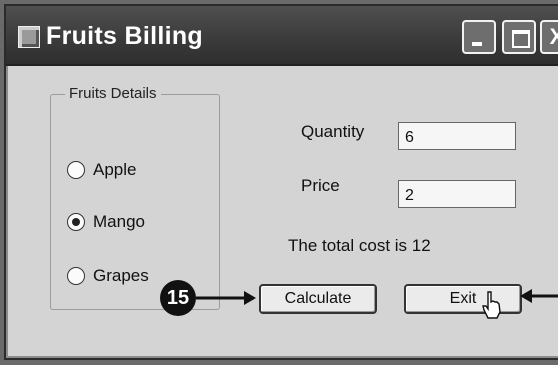 The height and width of the screenshot is (365, 558). What do you see at coordinates (377, 297) in the screenshot?
I see `callout-arrows` at bounding box center [377, 297].